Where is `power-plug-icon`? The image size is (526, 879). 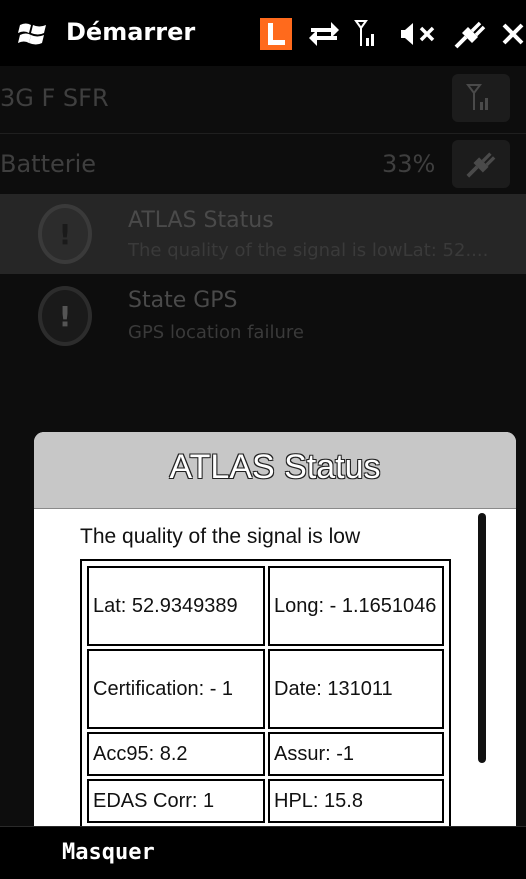 power-plug-icon is located at coordinates (470, 34).